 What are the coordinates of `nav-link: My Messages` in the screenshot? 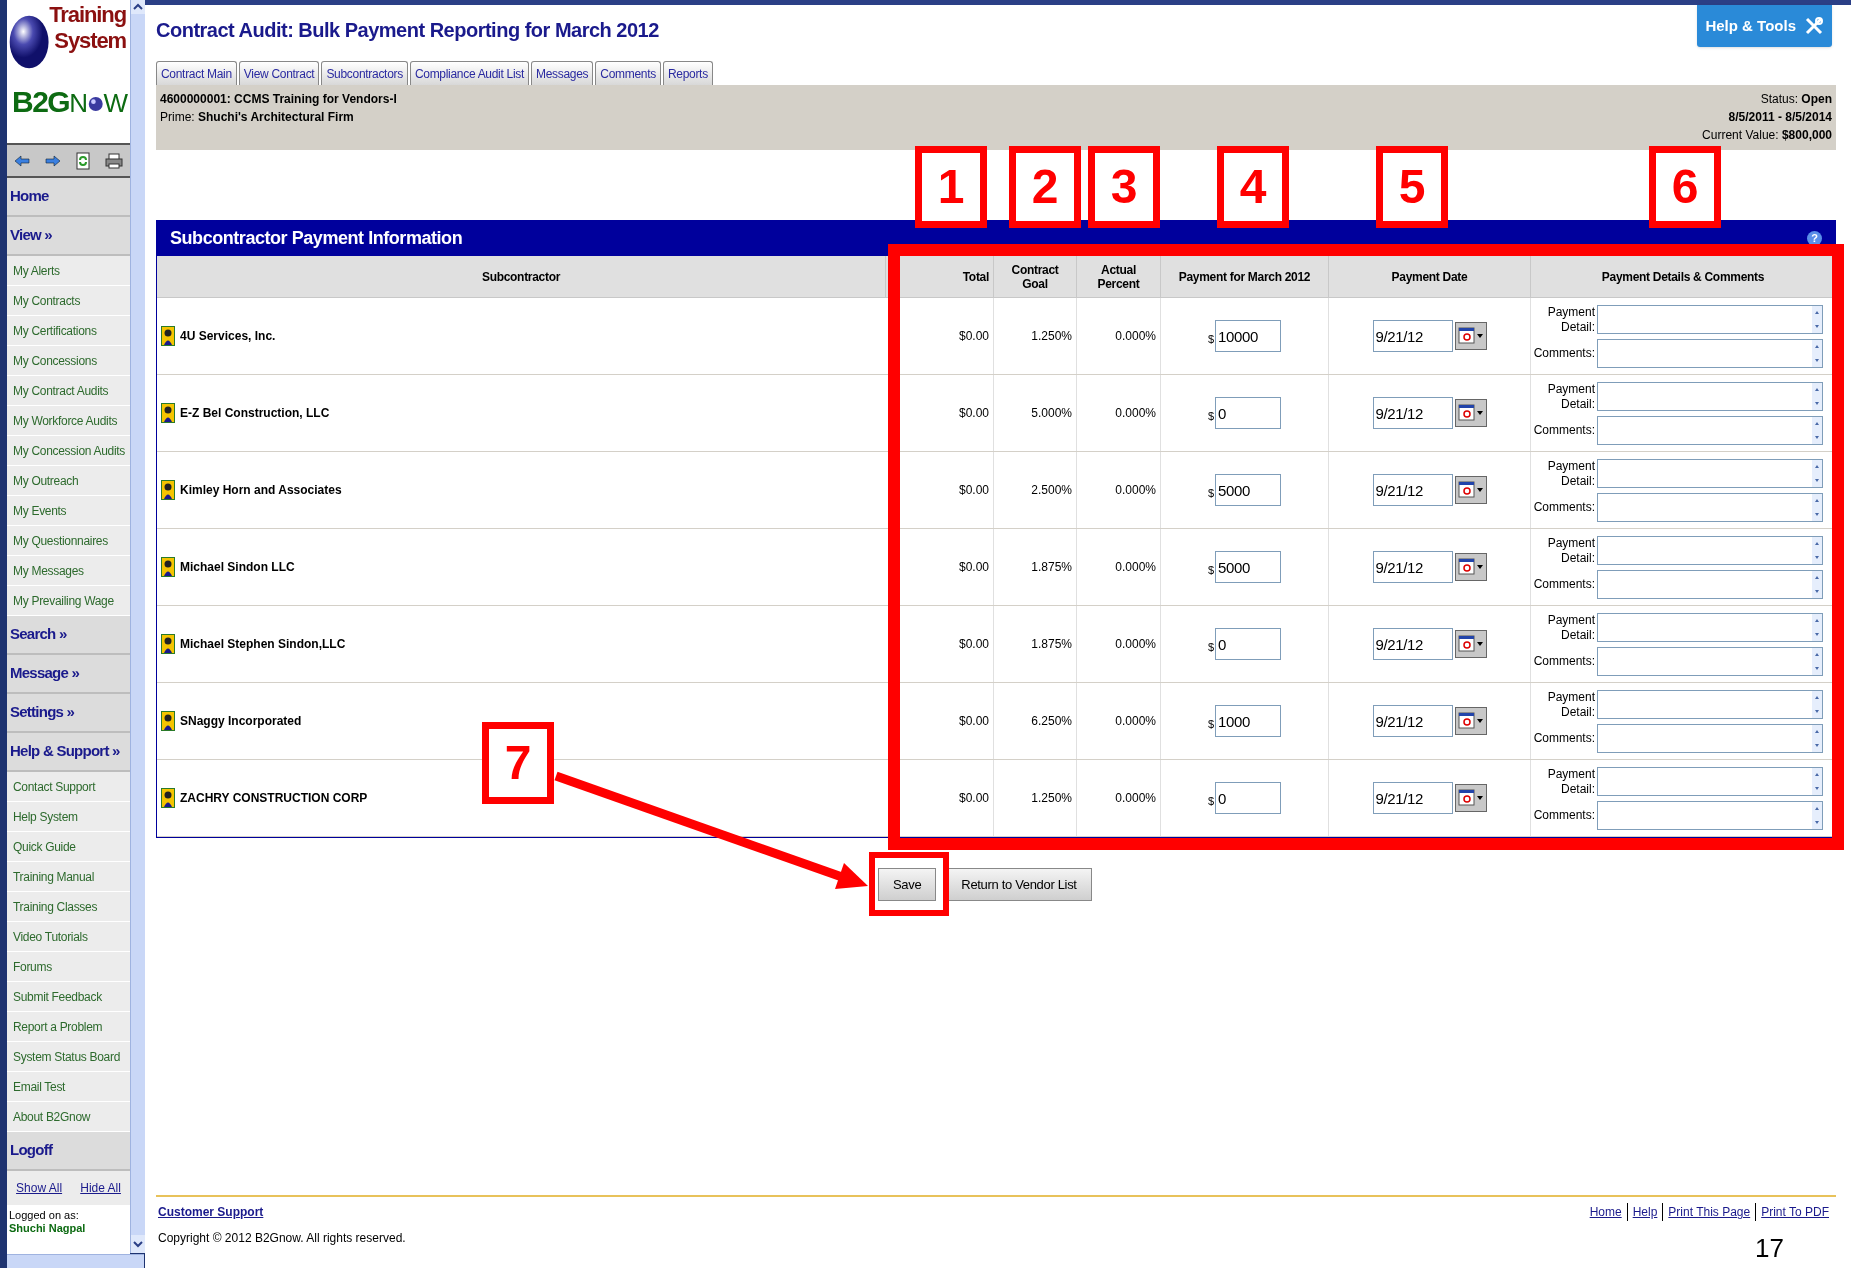 It's located at (68, 571).